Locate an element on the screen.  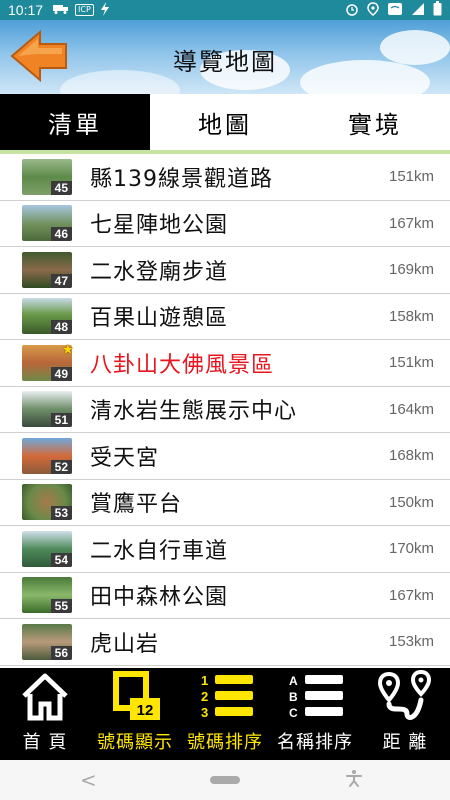
tab-ar: 實境 is located at coordinates (375, 122).